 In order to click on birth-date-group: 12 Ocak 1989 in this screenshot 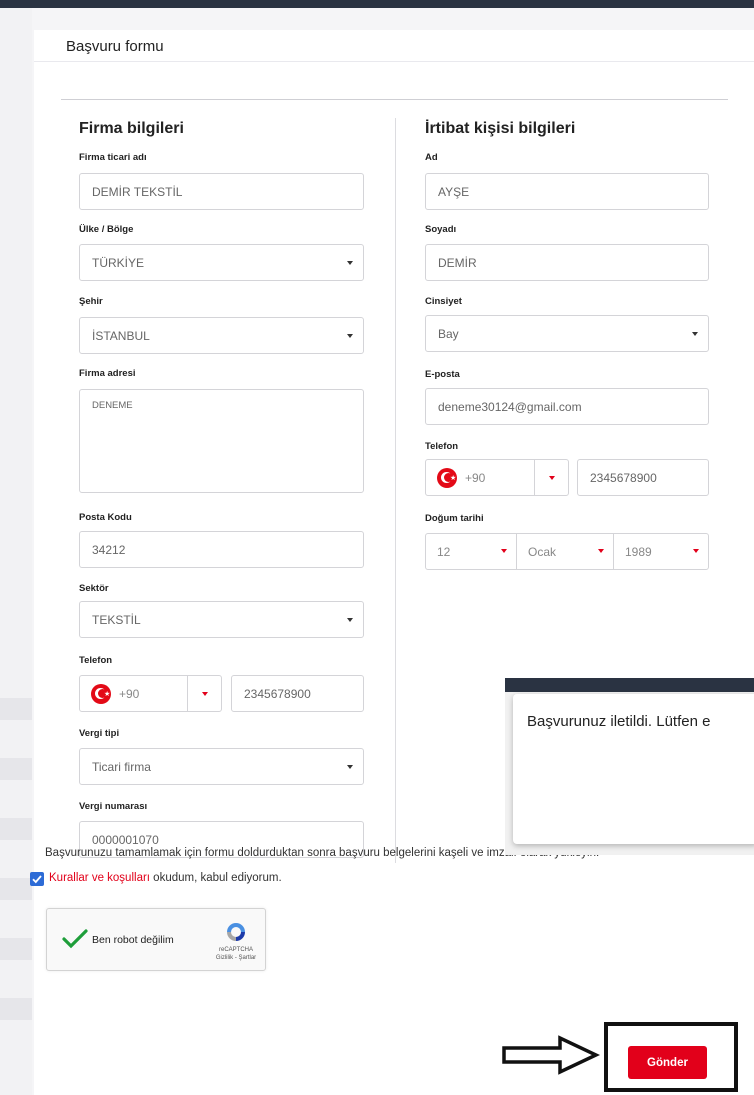, I will do `click(567, 551)`.